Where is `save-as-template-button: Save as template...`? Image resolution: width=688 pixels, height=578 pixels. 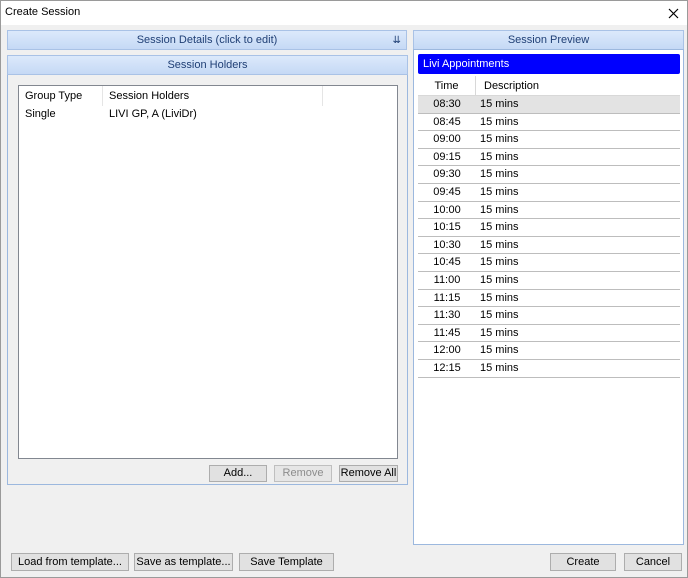 save-as-template-button: Save as template... is located at coordinates (183, 562).